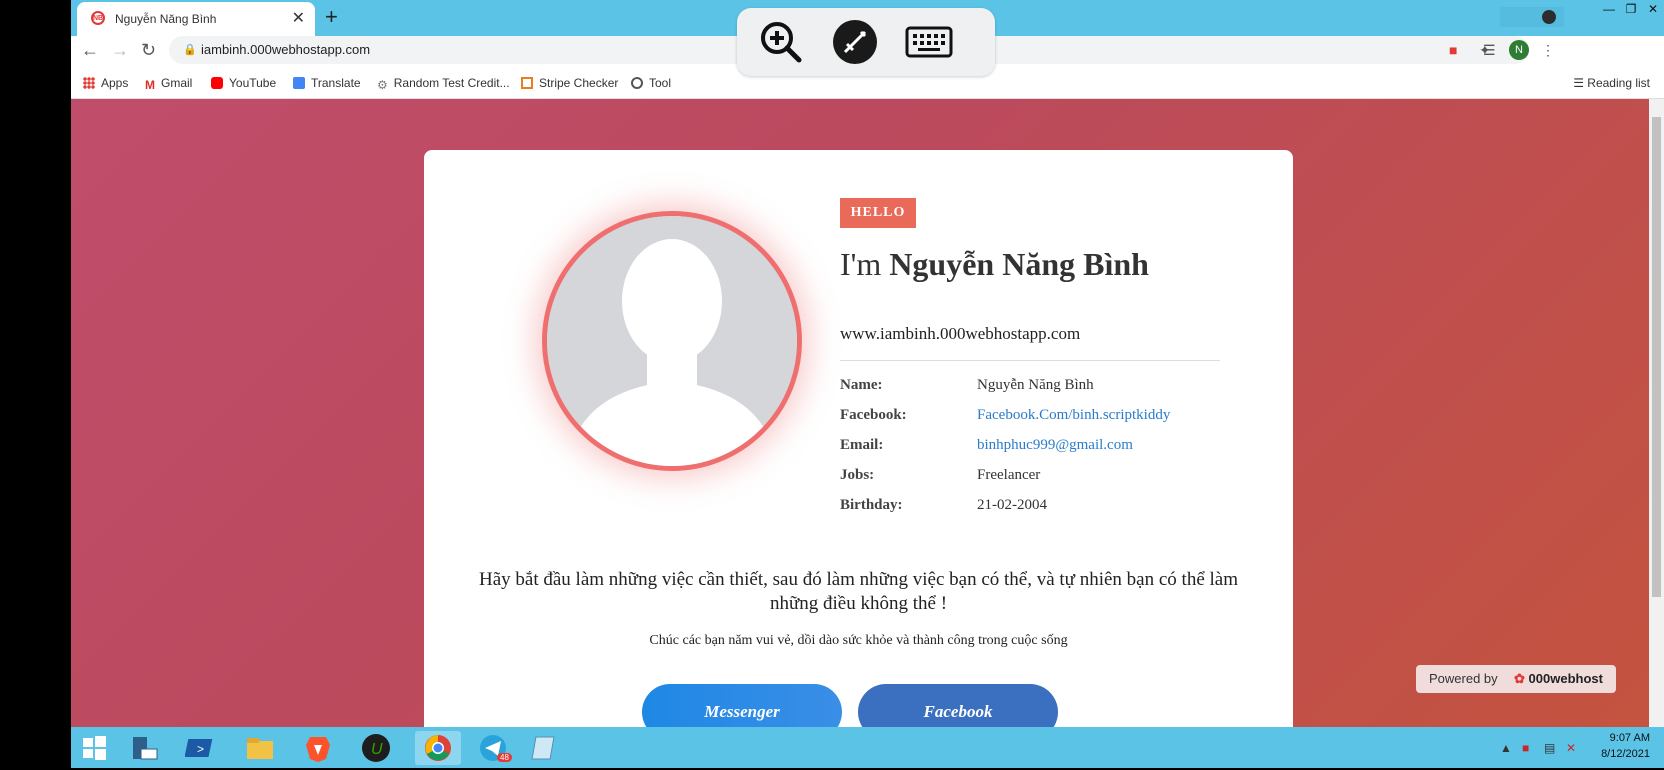 This screenshot has height=770, width=1664. I want to click on upwork-icon: U, so click(376, 748).